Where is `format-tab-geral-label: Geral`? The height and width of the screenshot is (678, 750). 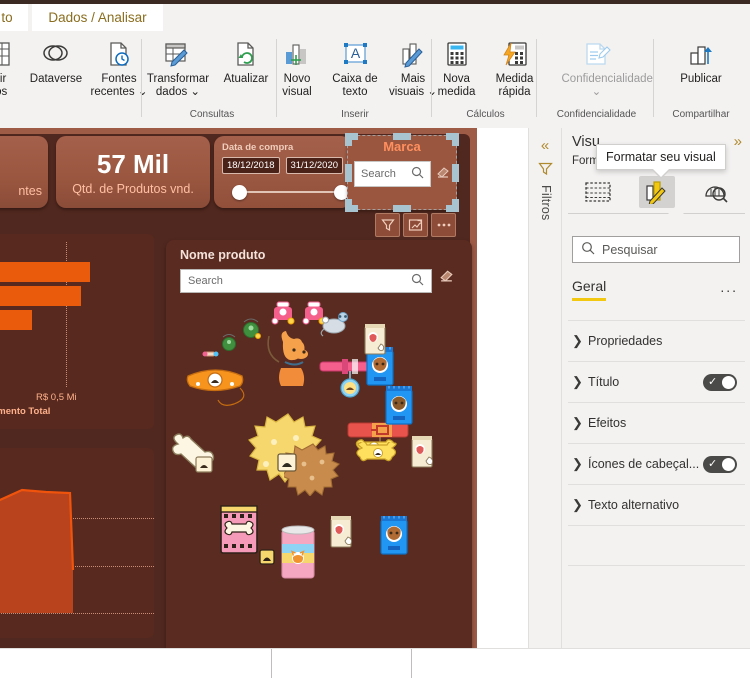 format-tab-geral-label: Geral is located at coordinates (589, 289).